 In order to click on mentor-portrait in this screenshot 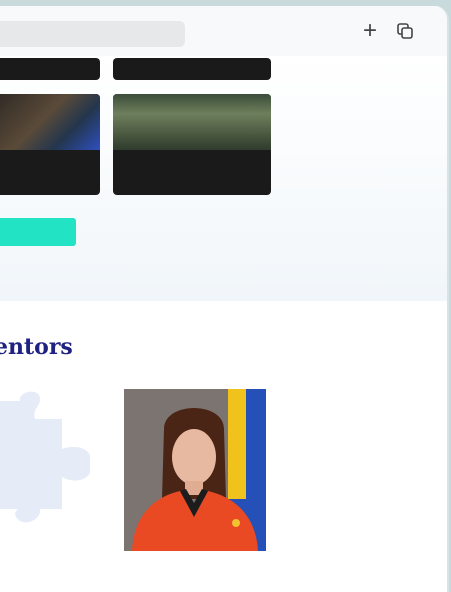, I will do `click(195, 470)`.